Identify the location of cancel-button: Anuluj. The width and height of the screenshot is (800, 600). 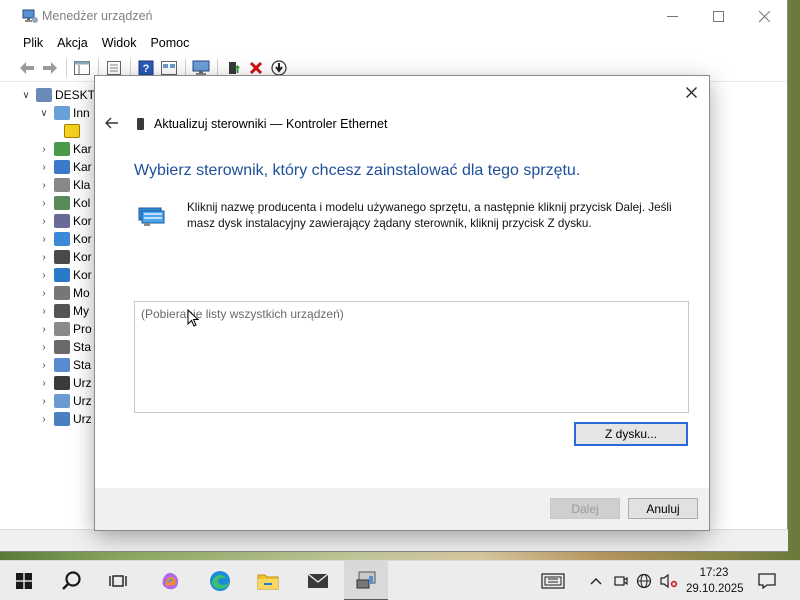
(663, 508).